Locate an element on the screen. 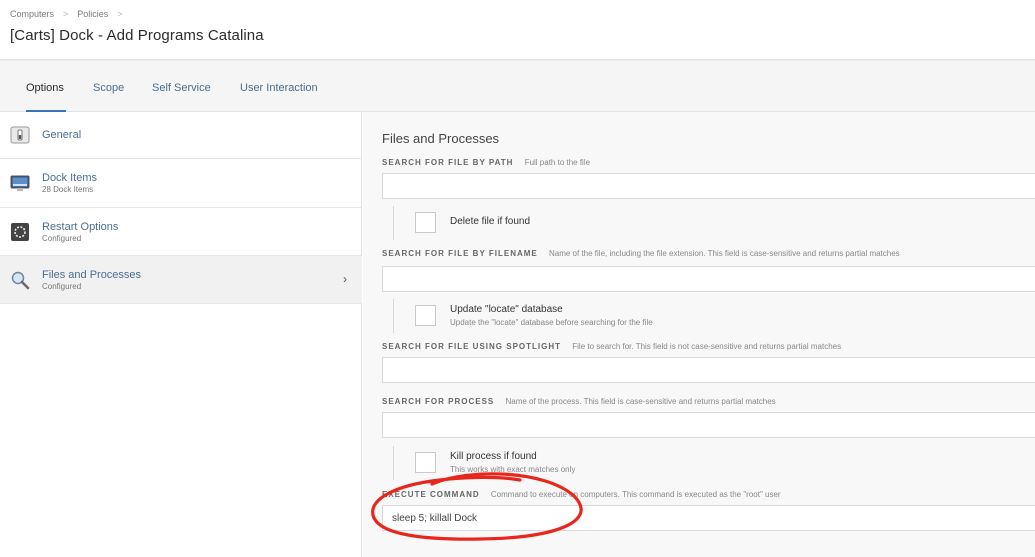 The width and height of the screenshot is (1035, 557). monitor-icon is located at coordinates (20, 183).